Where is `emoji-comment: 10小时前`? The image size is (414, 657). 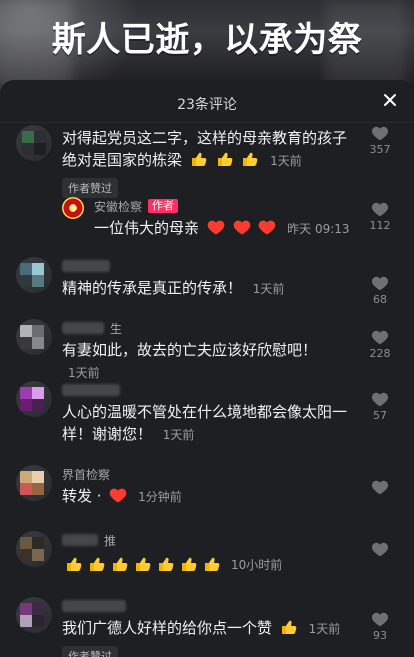 emoji-comment: 10小时前 is located at coordinates (207, 564).